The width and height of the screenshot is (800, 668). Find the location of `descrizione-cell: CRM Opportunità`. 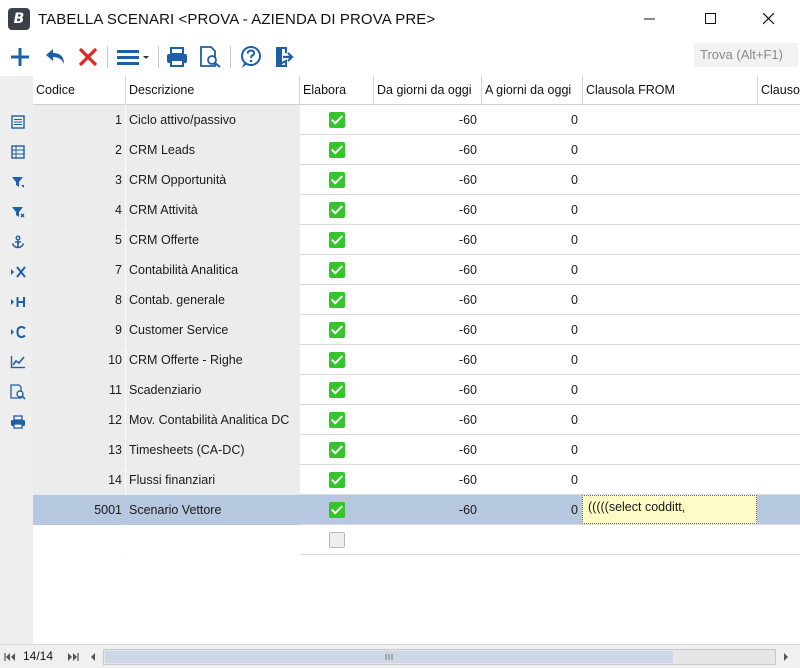

descrizione-cell: CRM Opportunità is located at coordinates (213, 180).